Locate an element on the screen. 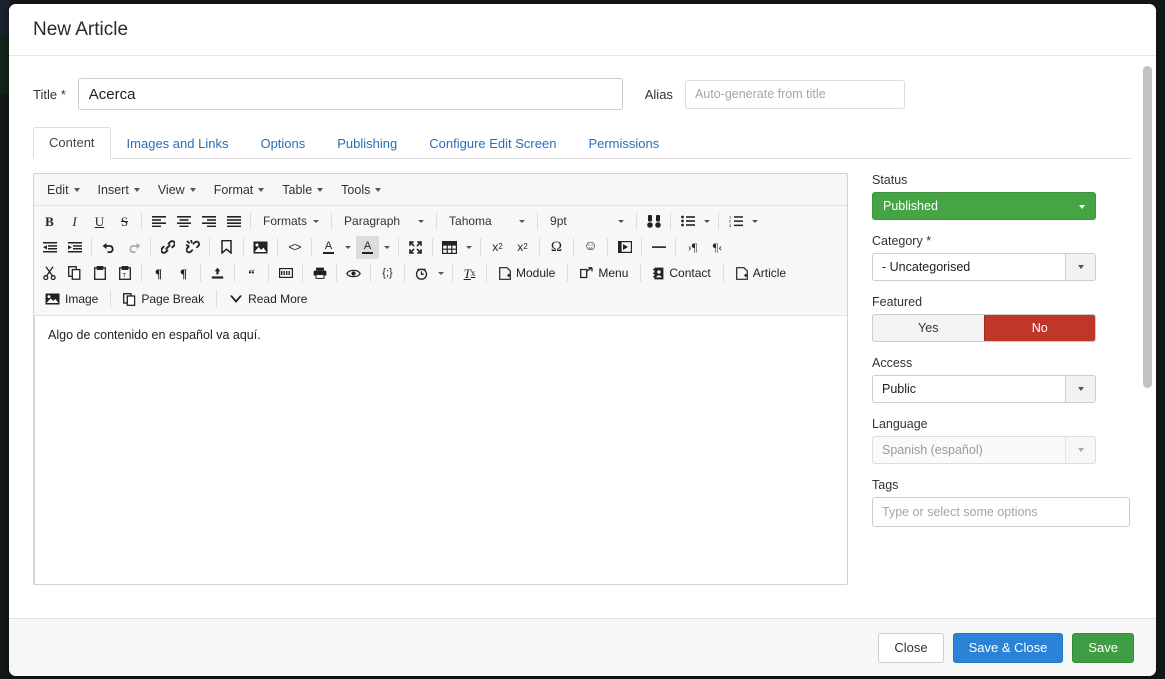 This screenshot has height=679, width=1165. anchor-icon is located at coordinates (226, 247).